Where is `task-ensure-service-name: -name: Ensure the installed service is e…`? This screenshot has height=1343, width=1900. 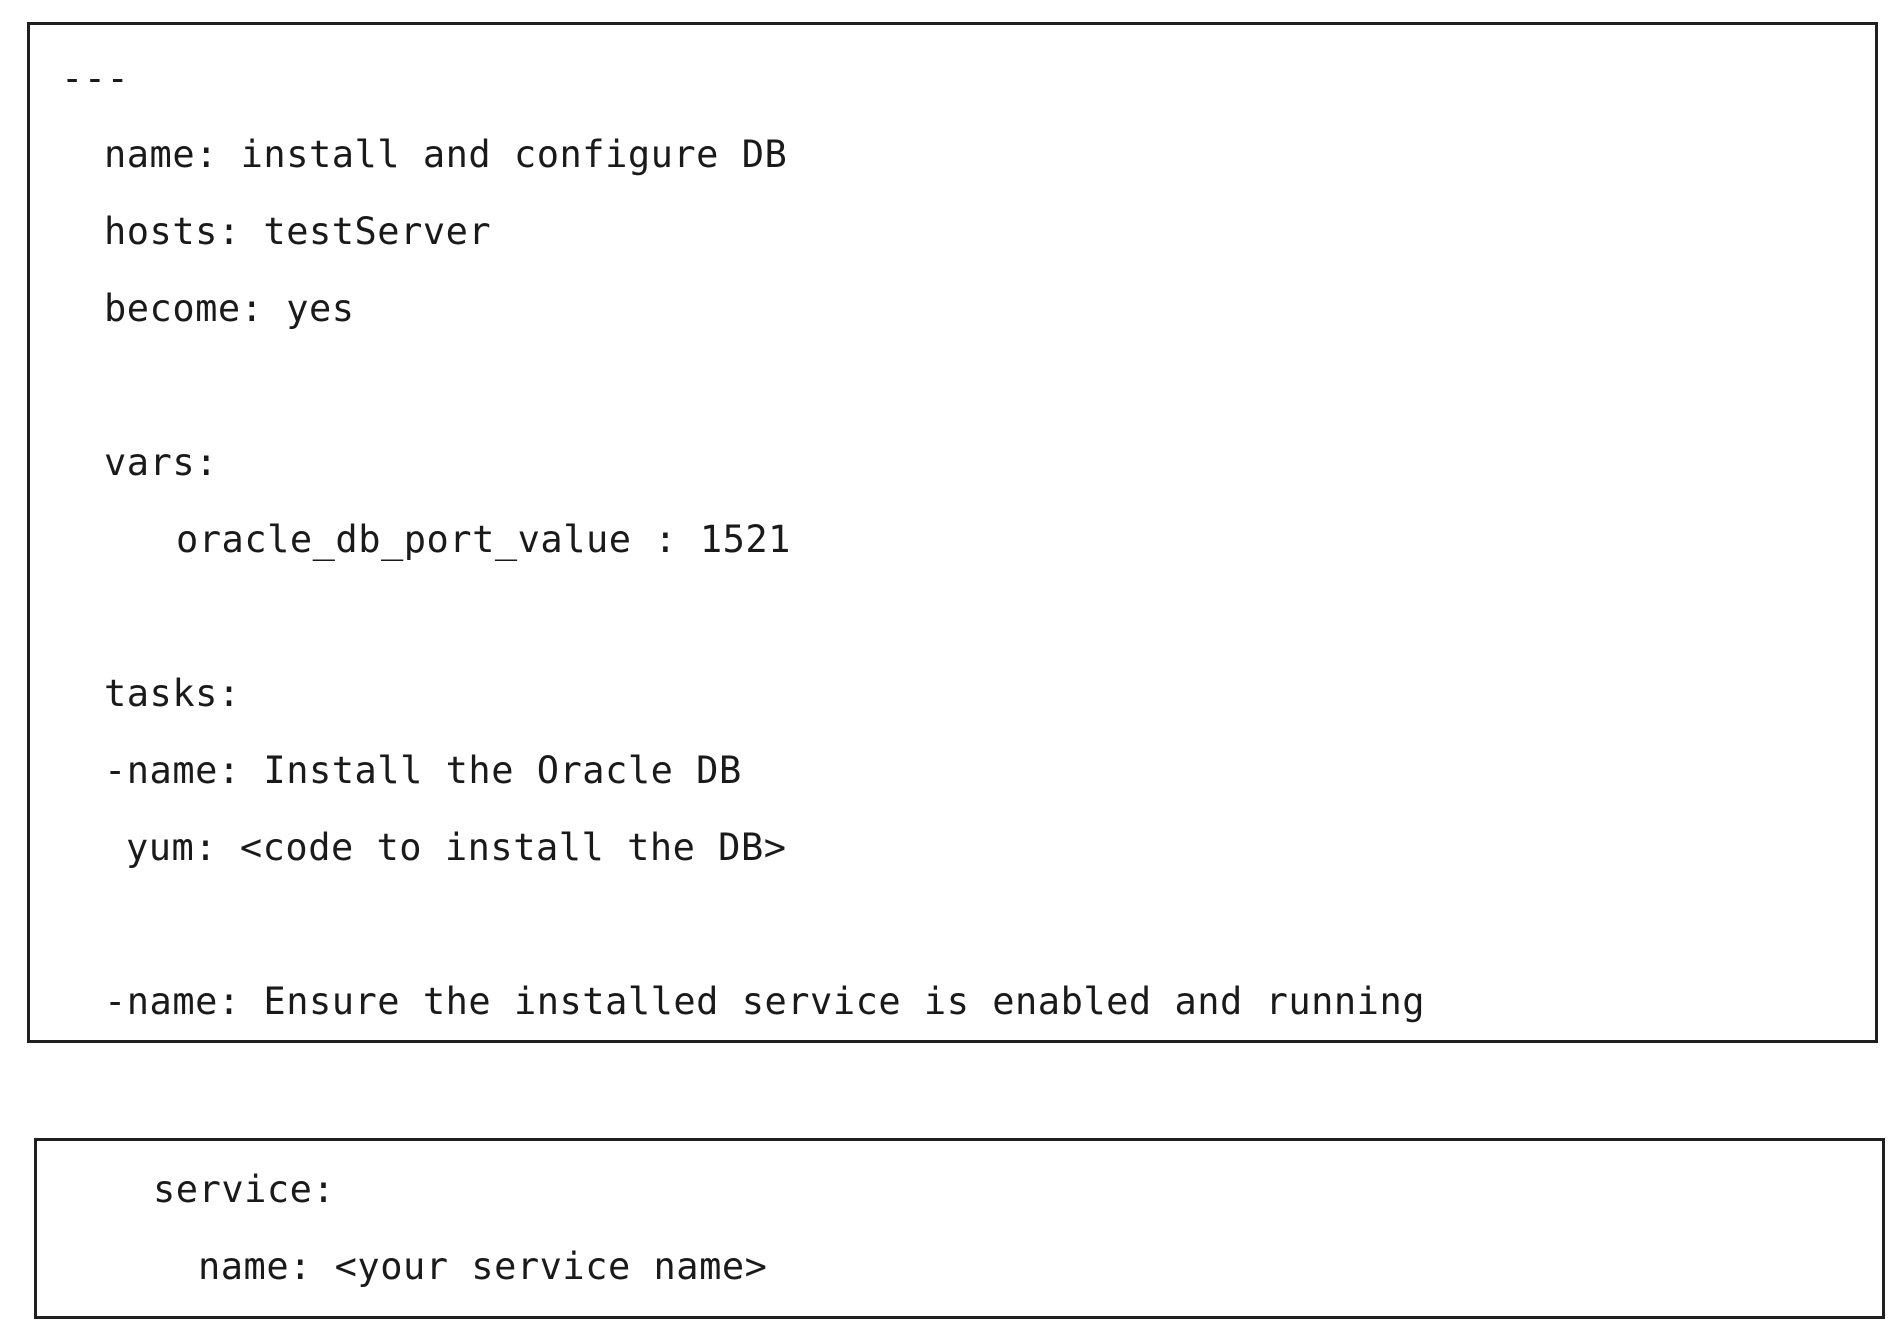
task-ensure-service-name: -name: Ensure the installed service is e… is located at coordinates (765, 1001).